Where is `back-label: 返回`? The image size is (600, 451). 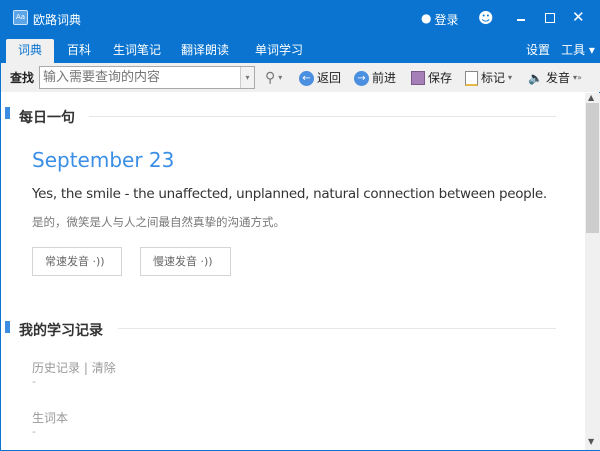 back-label: 返回 is located at coordinates (329, 78).